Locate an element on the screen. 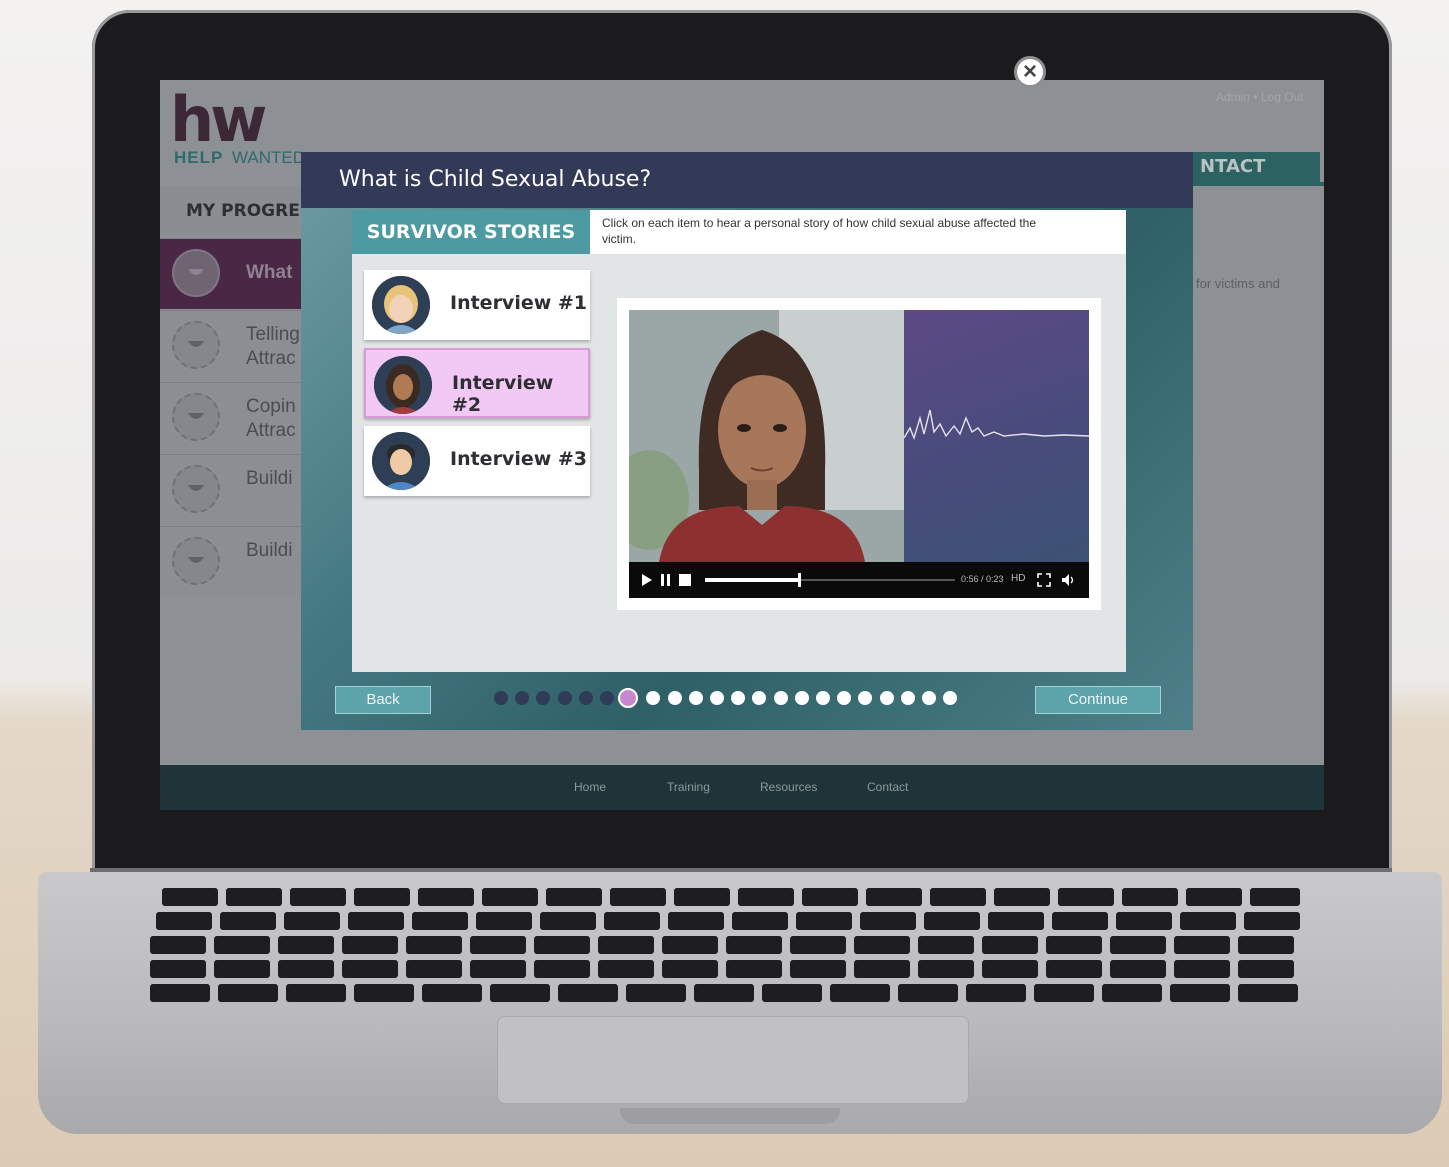 The width and height of the screenshot is (1449, 1167). close-modal-button: × is located at coordinates (1030, 72).